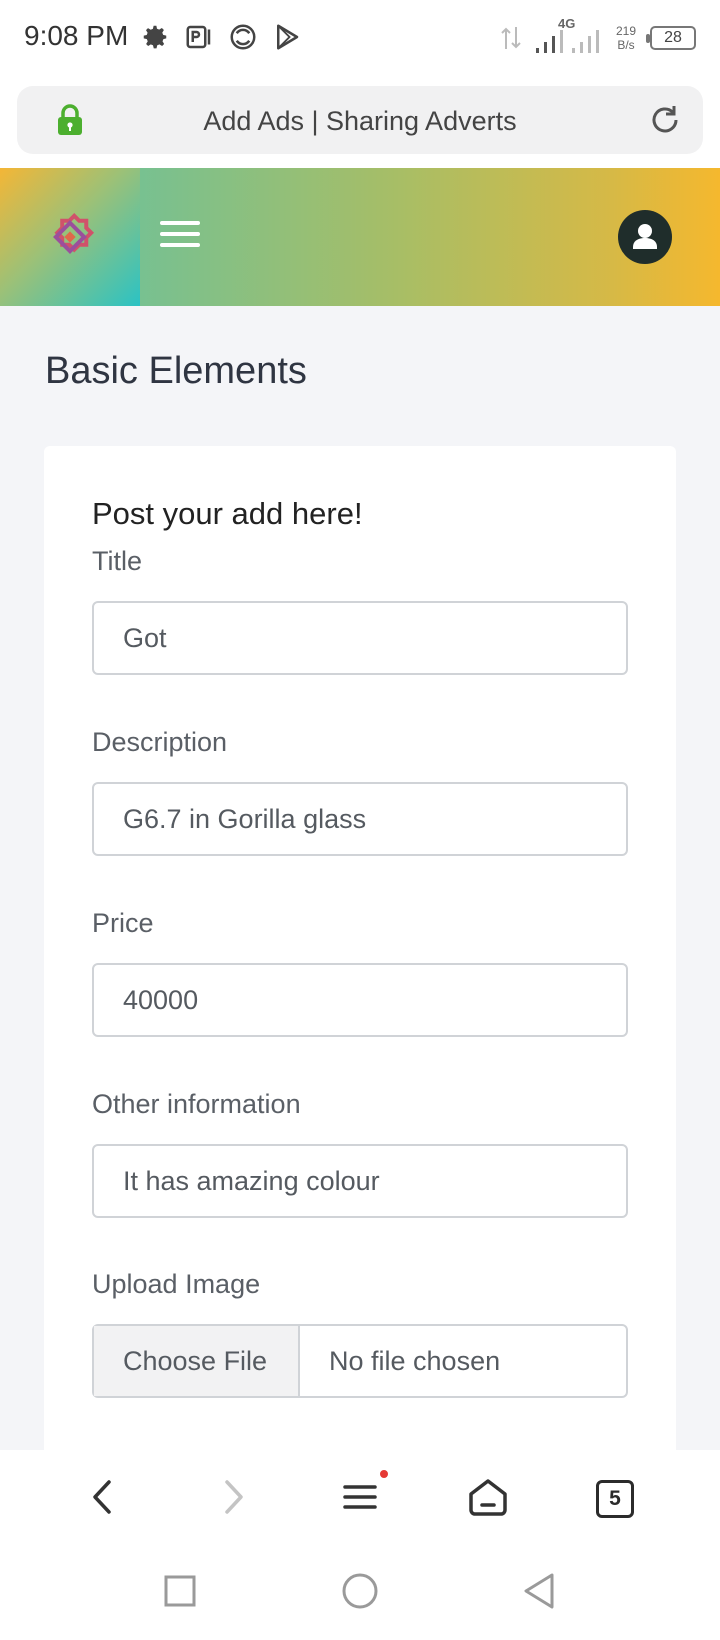  I want to click on choose-file-button: Choose File, so click(197, 1361).